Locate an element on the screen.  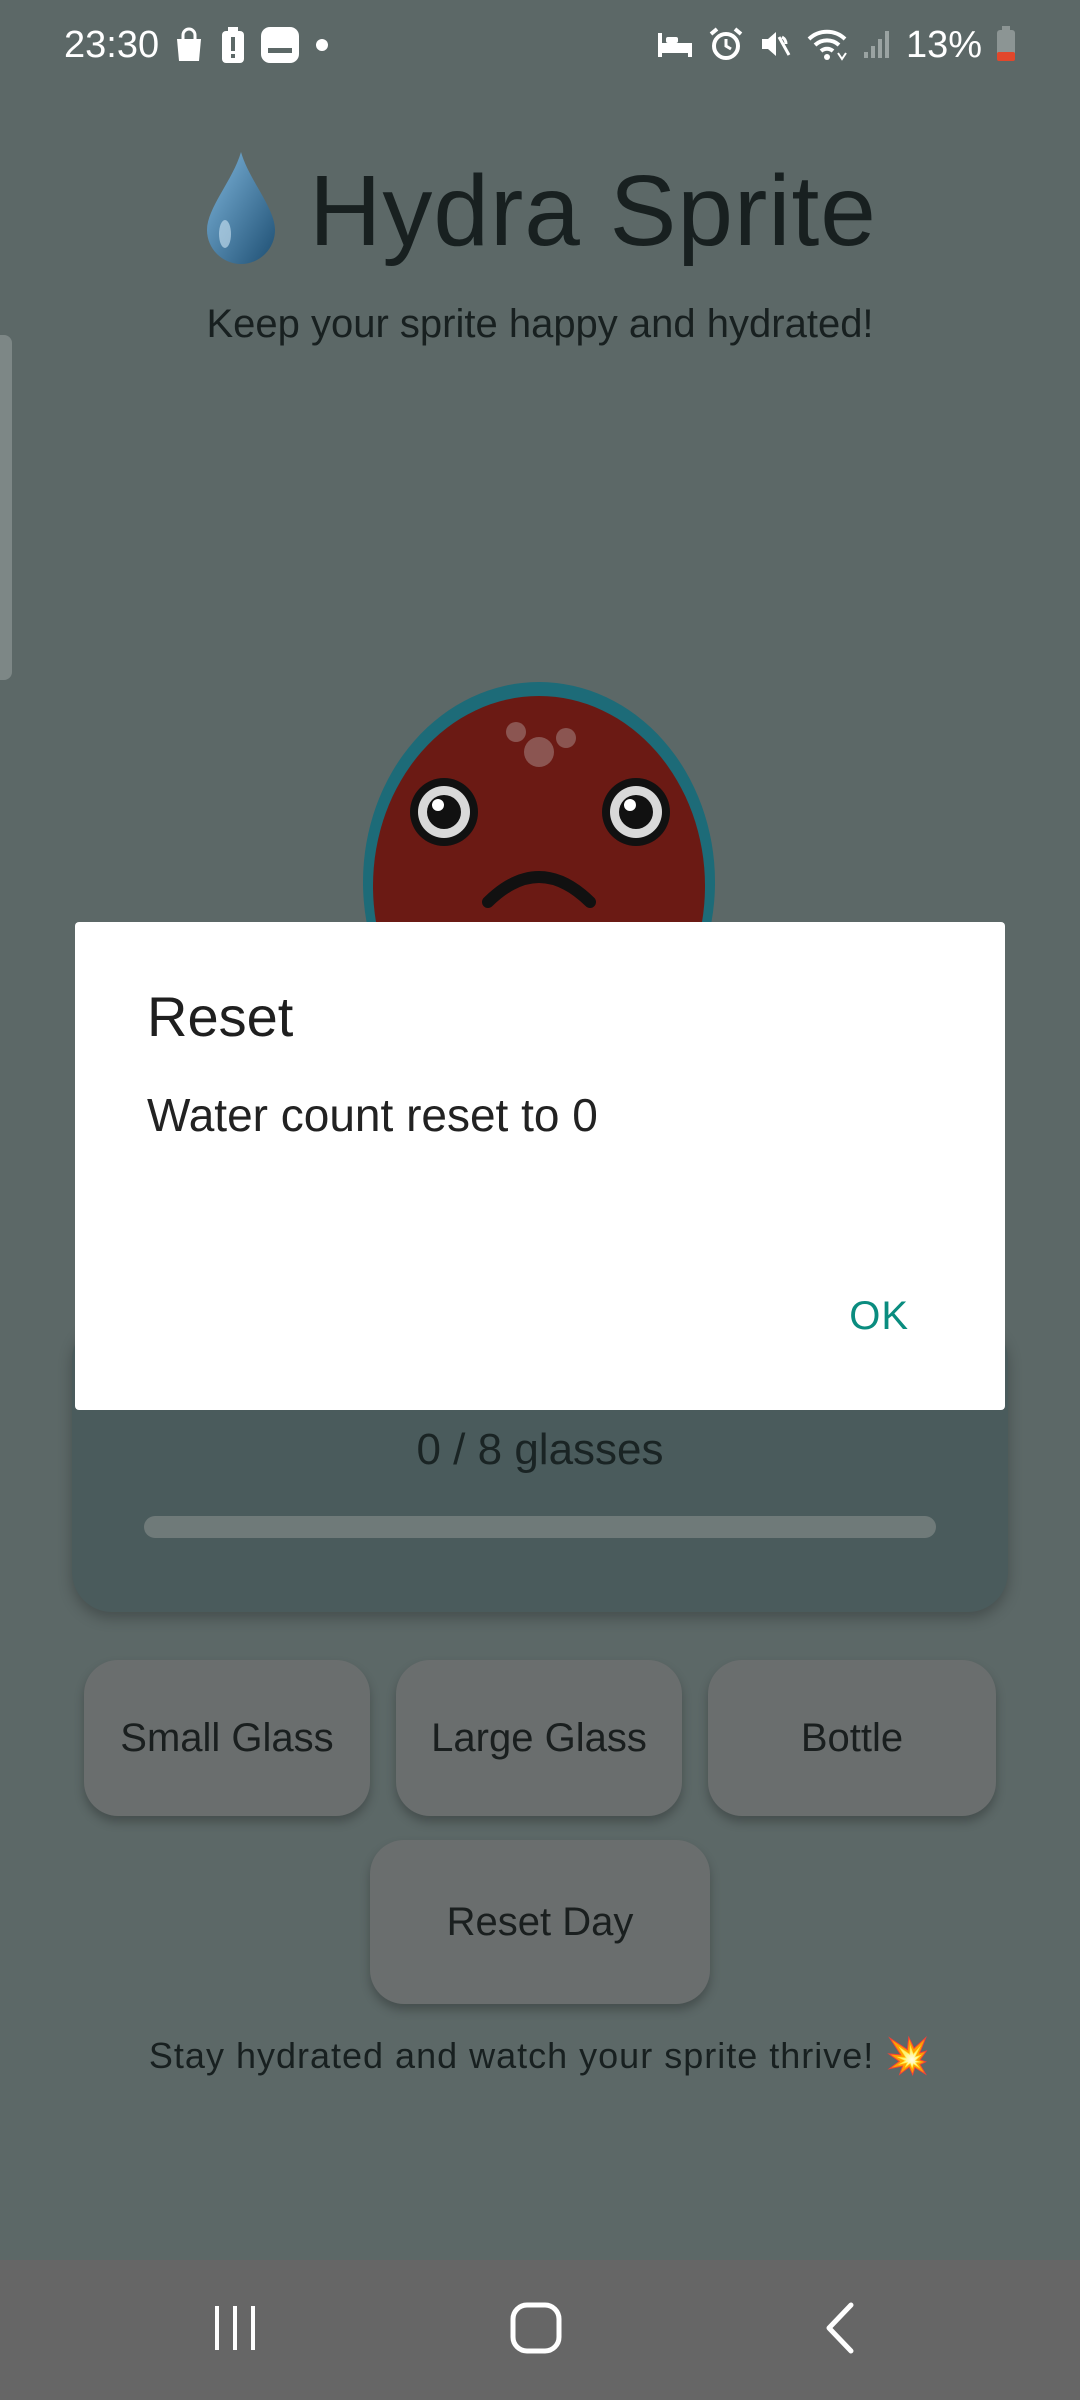
home-button is located at coordinates (536, 2330).